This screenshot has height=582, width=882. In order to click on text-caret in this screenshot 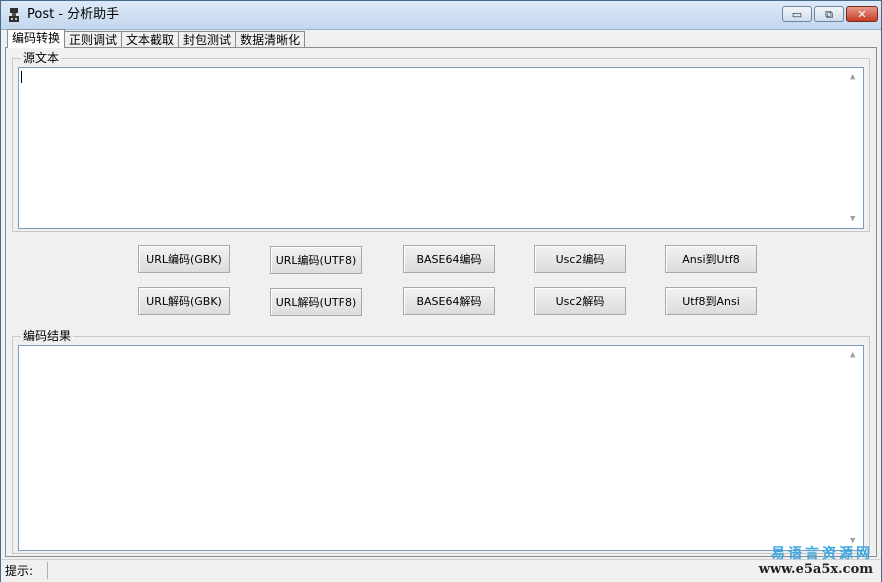, I will do `click(21, 77)`.